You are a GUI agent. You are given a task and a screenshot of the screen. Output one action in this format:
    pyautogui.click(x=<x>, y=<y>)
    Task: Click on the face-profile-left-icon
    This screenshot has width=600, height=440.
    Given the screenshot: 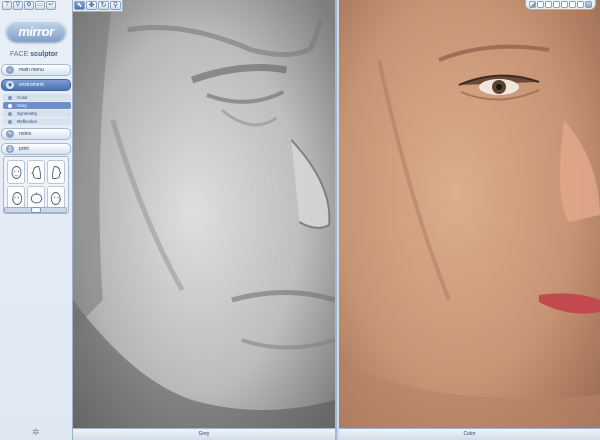 What is the action you would take?
    pyautogui.click(x=35, y=172)
    